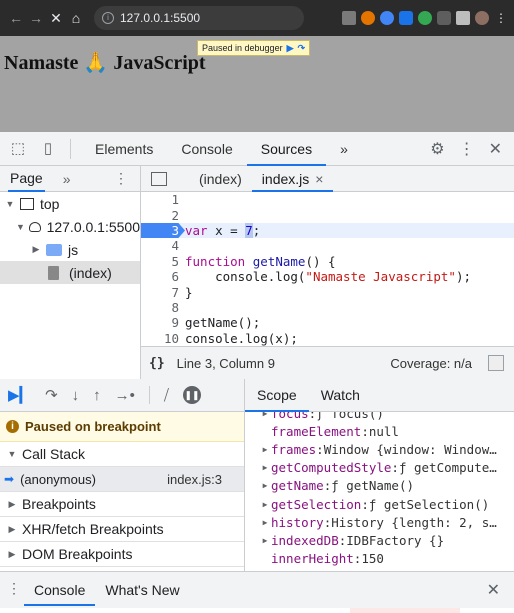  Describe the element at coordinates (166, 395) in the screenshot. I see `deactivate-breakpoints-icon: ⧸` at that location.